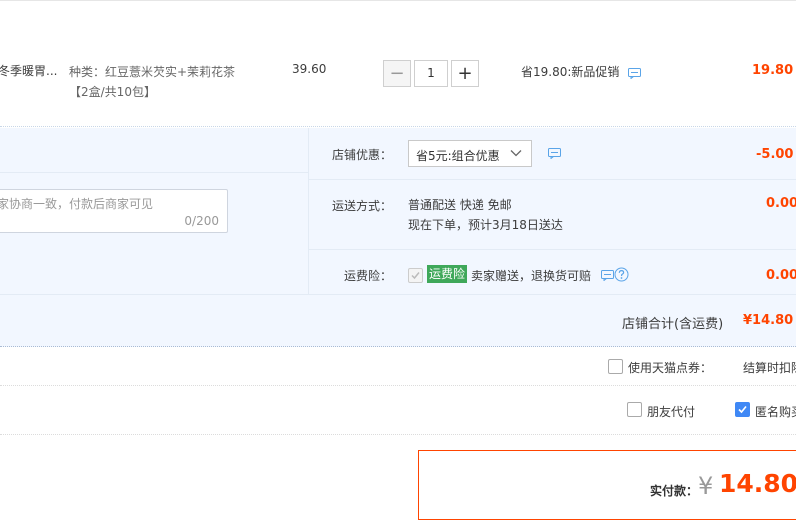 The height and width of the screenshot is (520, 796). What do you see at coordinates (309, 69) in the screenshot?
I see `item-unit-price: 39.60` at bounding box center [309, 69].